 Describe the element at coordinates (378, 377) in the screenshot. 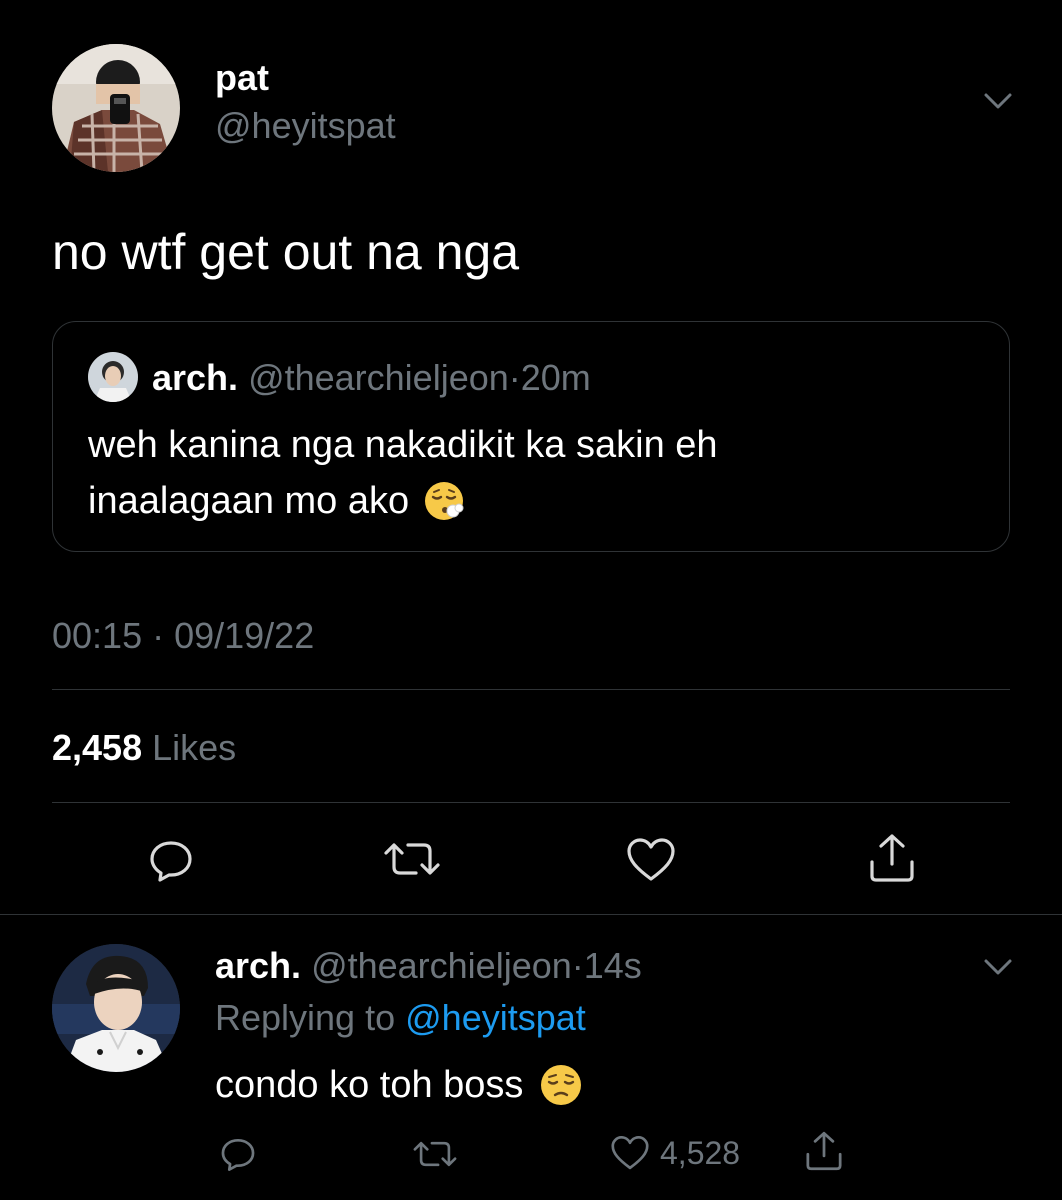

I see `quoted-author-handle: @thearchieljeon` at that location.